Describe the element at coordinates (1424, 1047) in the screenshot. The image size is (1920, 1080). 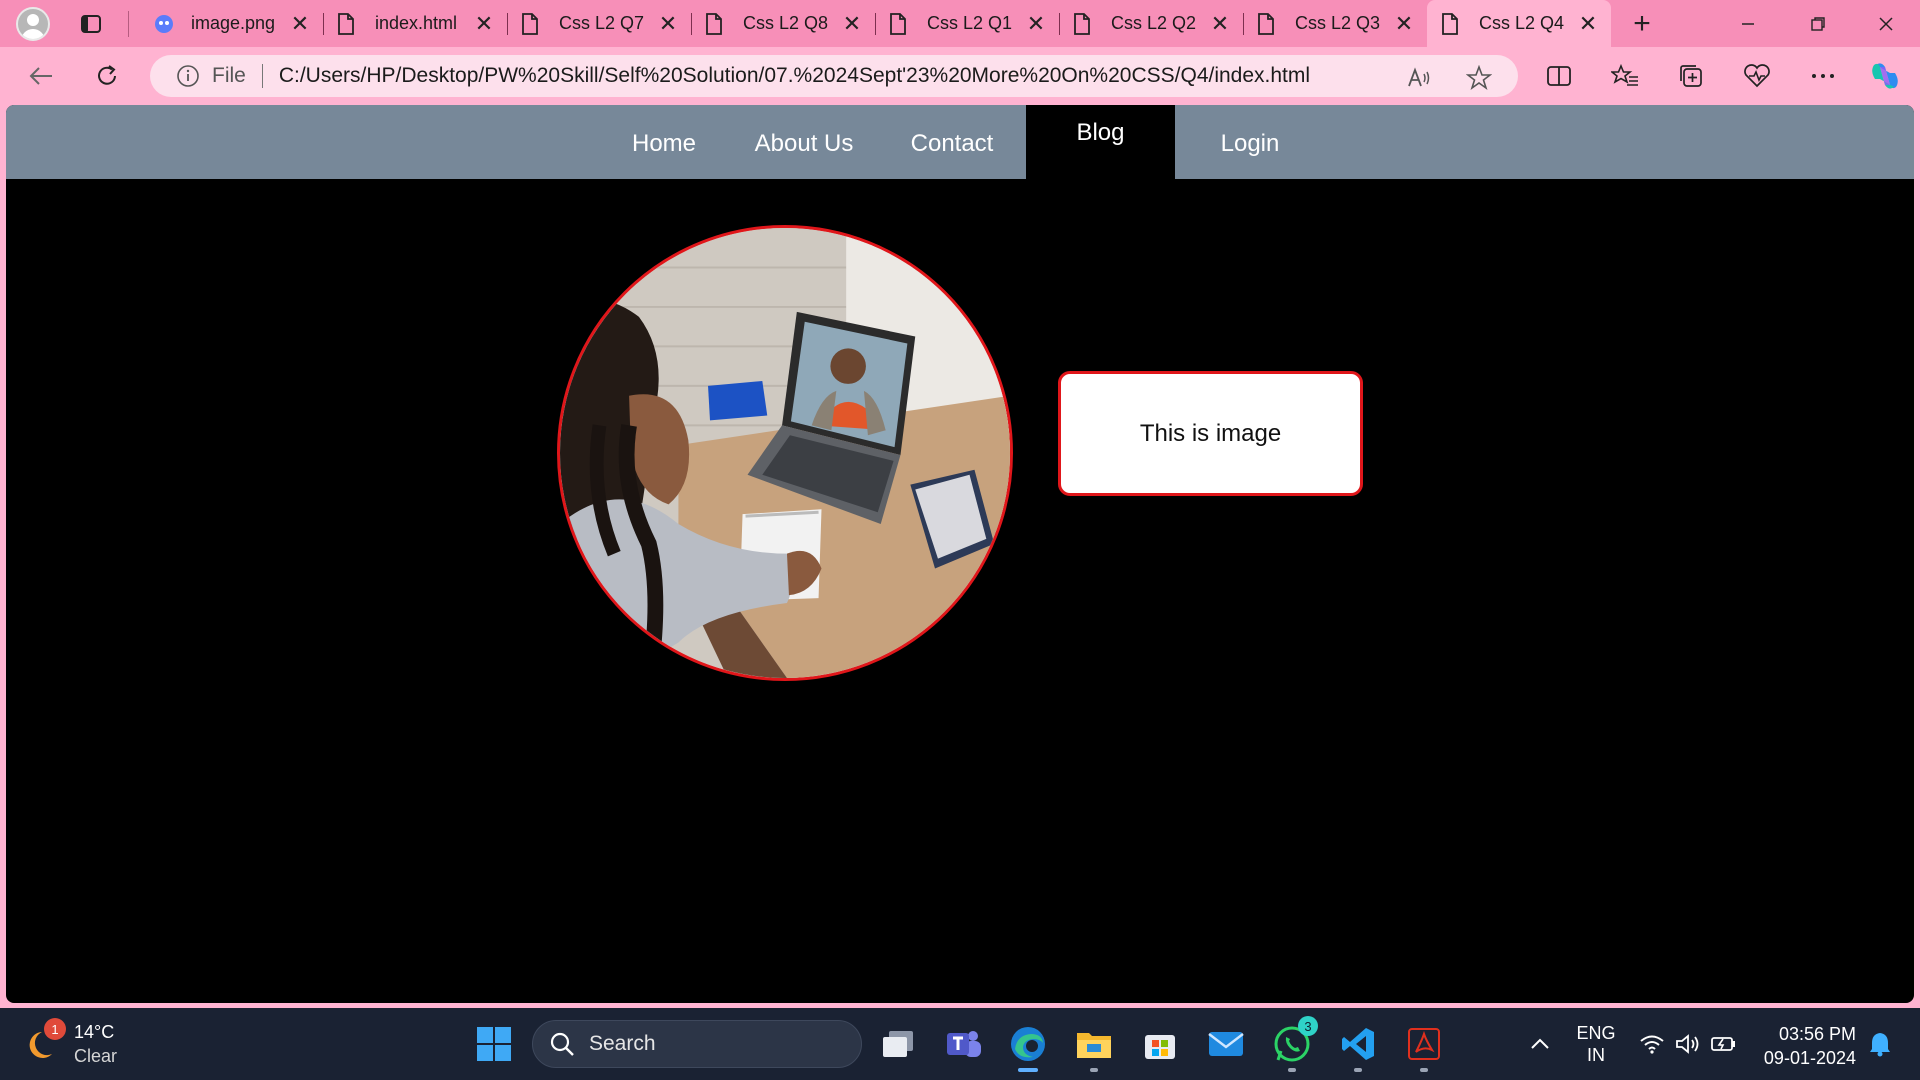
I see `acrobat-icon` at that location.